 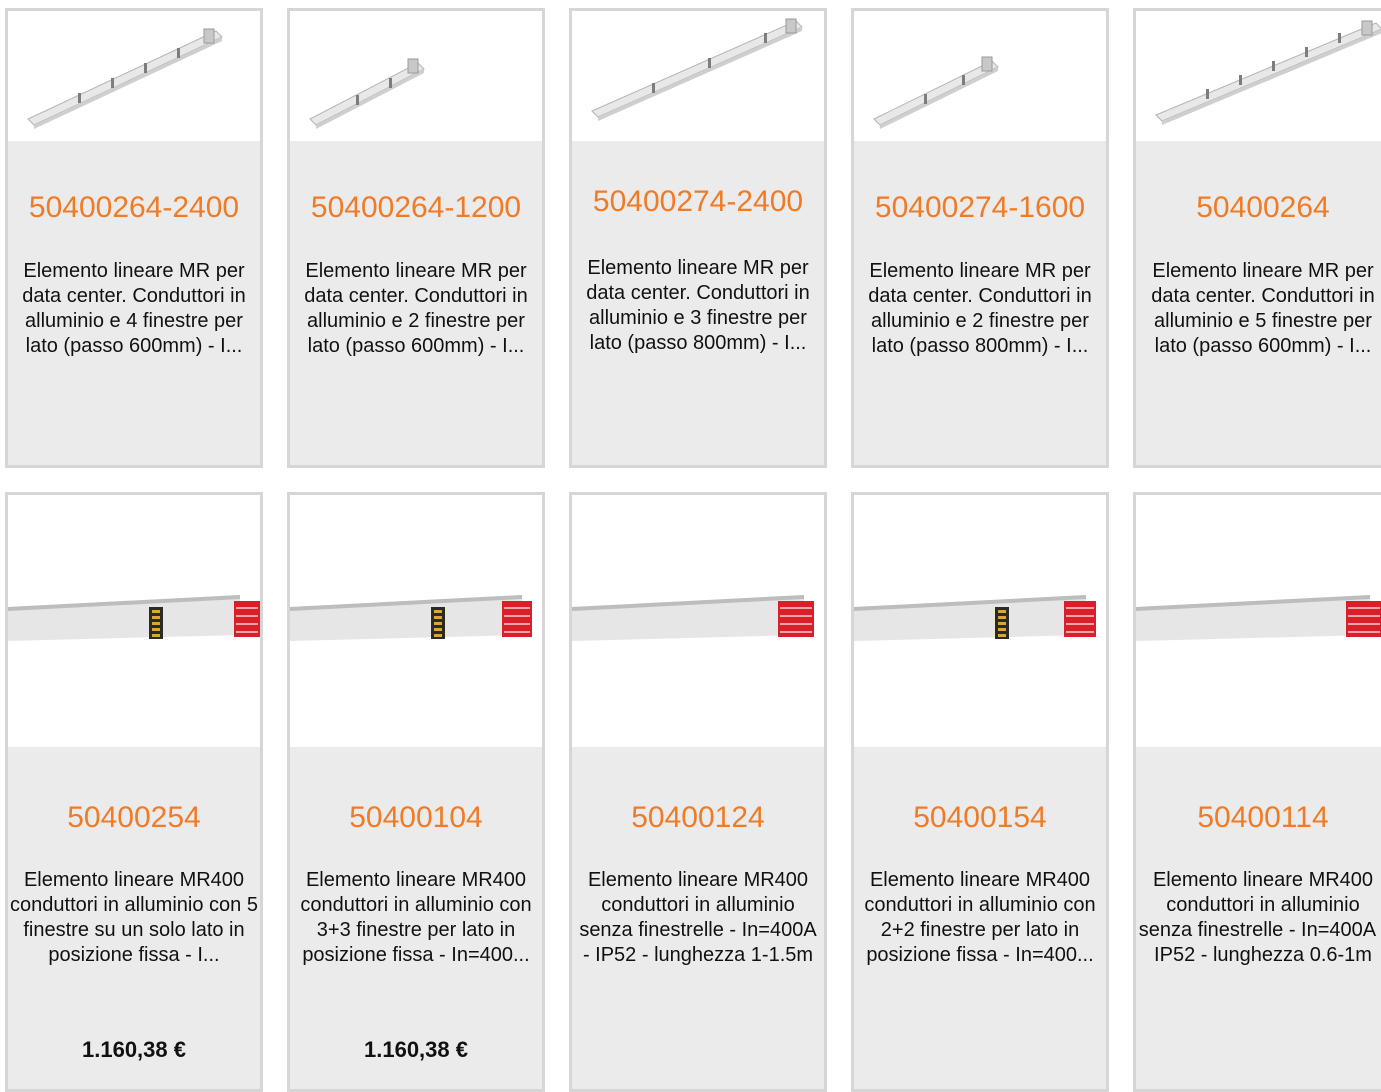 What do you see at coordinates (980, 208) in the screenshot?
I see `product-code: 50400274-1600` at bounding box center [980, 208].